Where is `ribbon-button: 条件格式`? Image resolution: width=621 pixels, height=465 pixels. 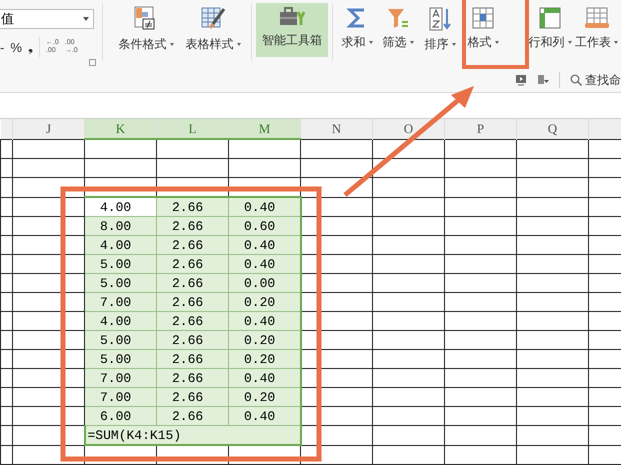
ribbon-button: 条件格式 is located at coordinates (146, 30).